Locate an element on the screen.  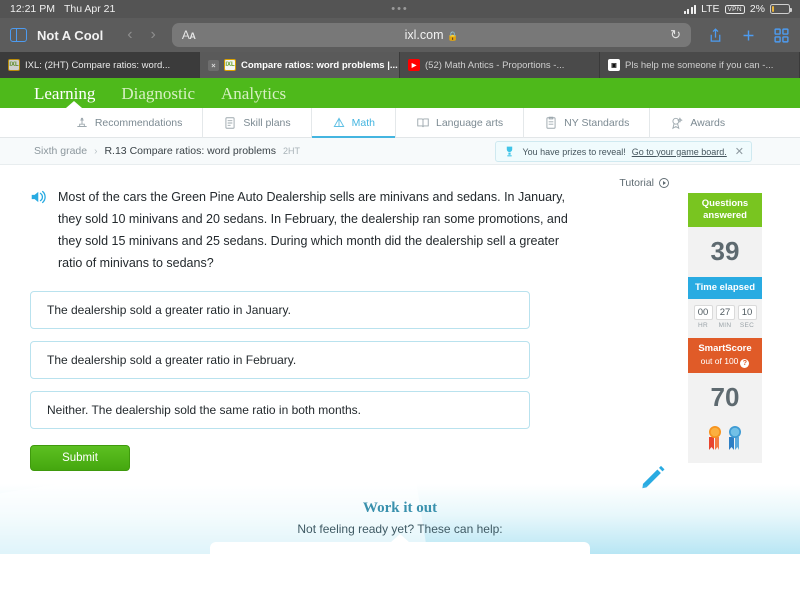
game-board-link: Go to your game board. is located at coordinates (679, 152).